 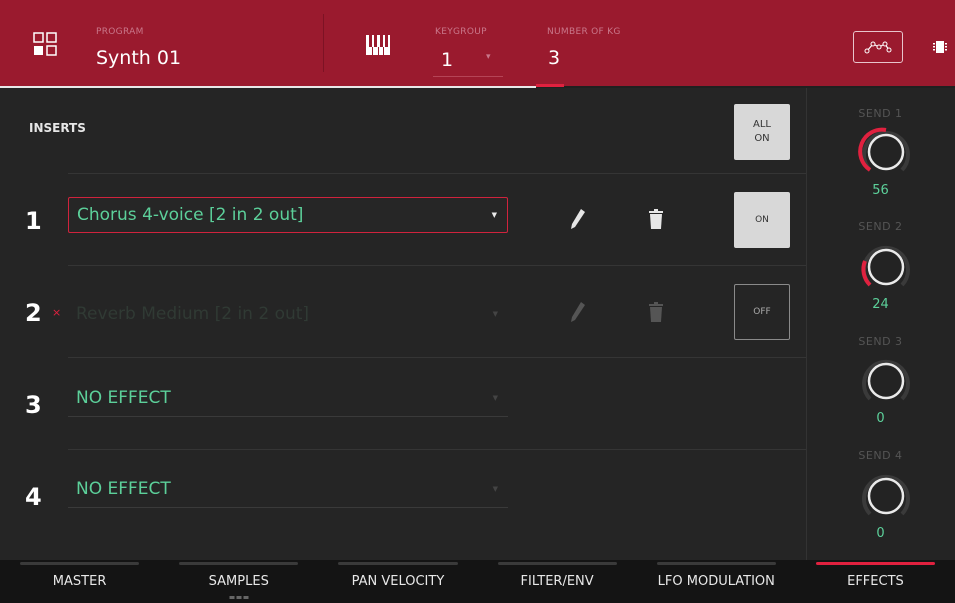 What do you see at coordinates (461, 32) in the screenshot?
I see `keygroup-label: KEYGROUP` at bounding box center [461, 32].